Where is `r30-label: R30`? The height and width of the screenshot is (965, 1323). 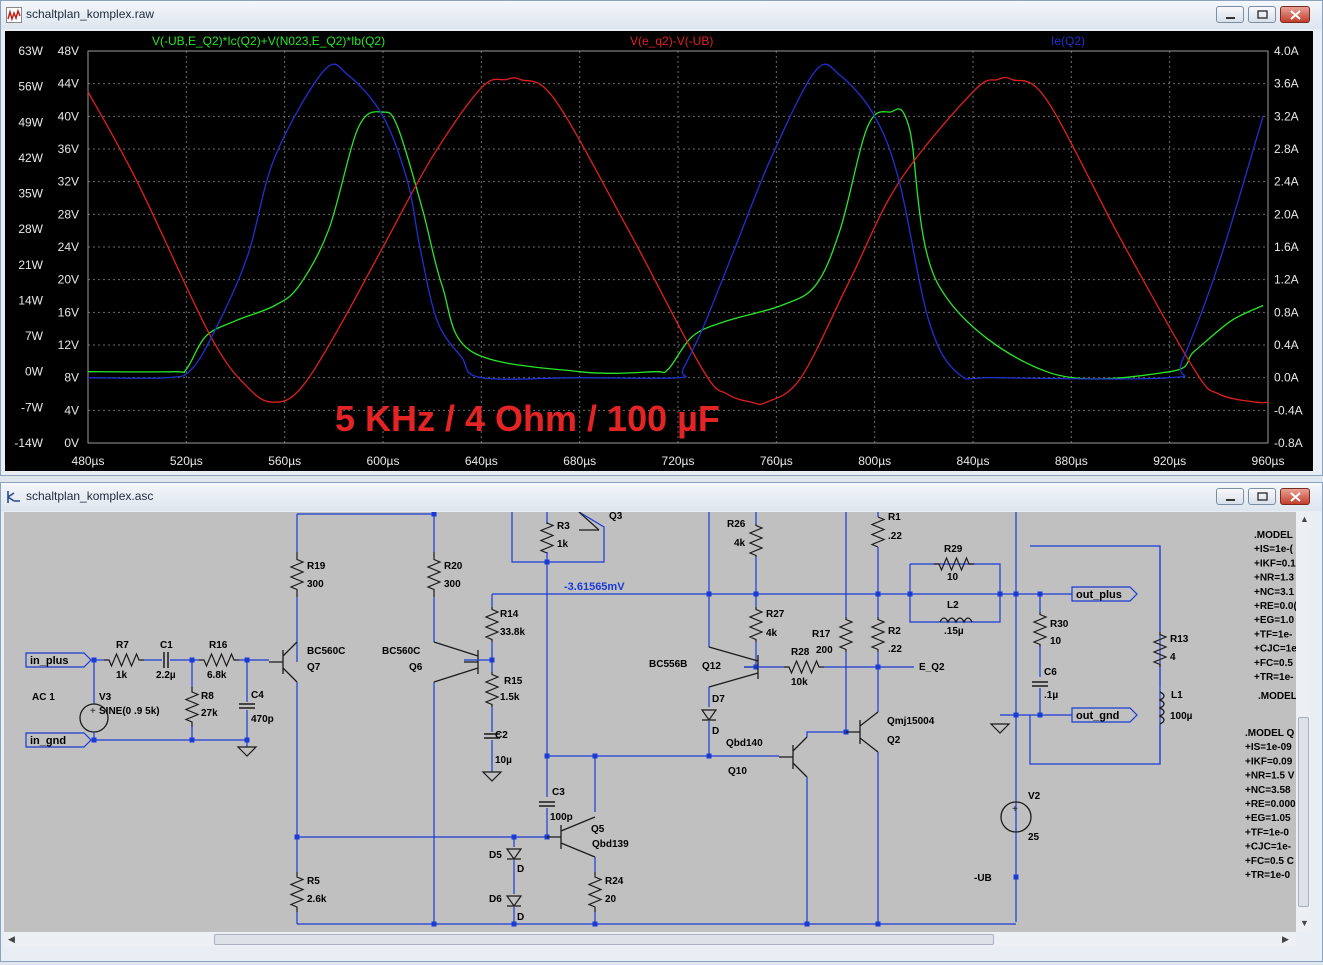
r30-label: R30 is located at coordinates (1059, 624).